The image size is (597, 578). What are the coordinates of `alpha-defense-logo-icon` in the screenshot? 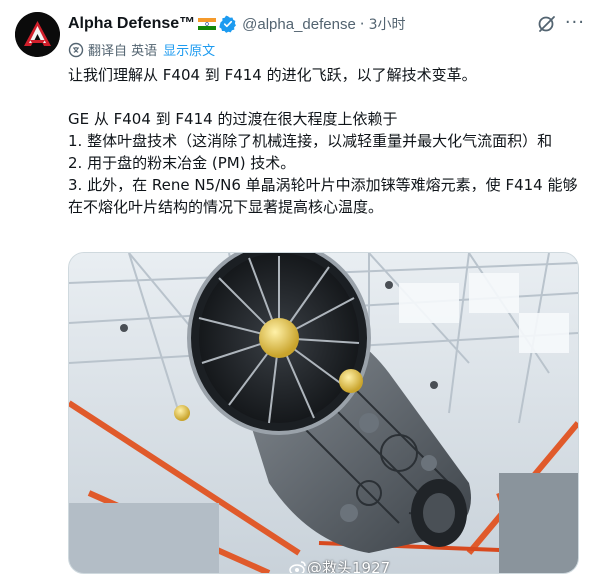 It's located at (37, 34).